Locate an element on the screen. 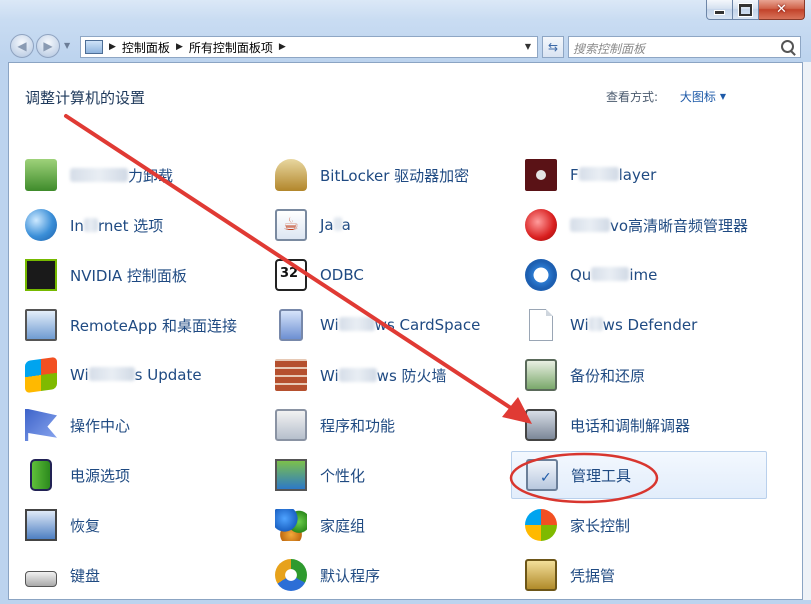 Image resolution: width=811 pixels, height=604 pixels. view-by-dropdown: 大图标 ▼ is located at coordinates (703, 96).